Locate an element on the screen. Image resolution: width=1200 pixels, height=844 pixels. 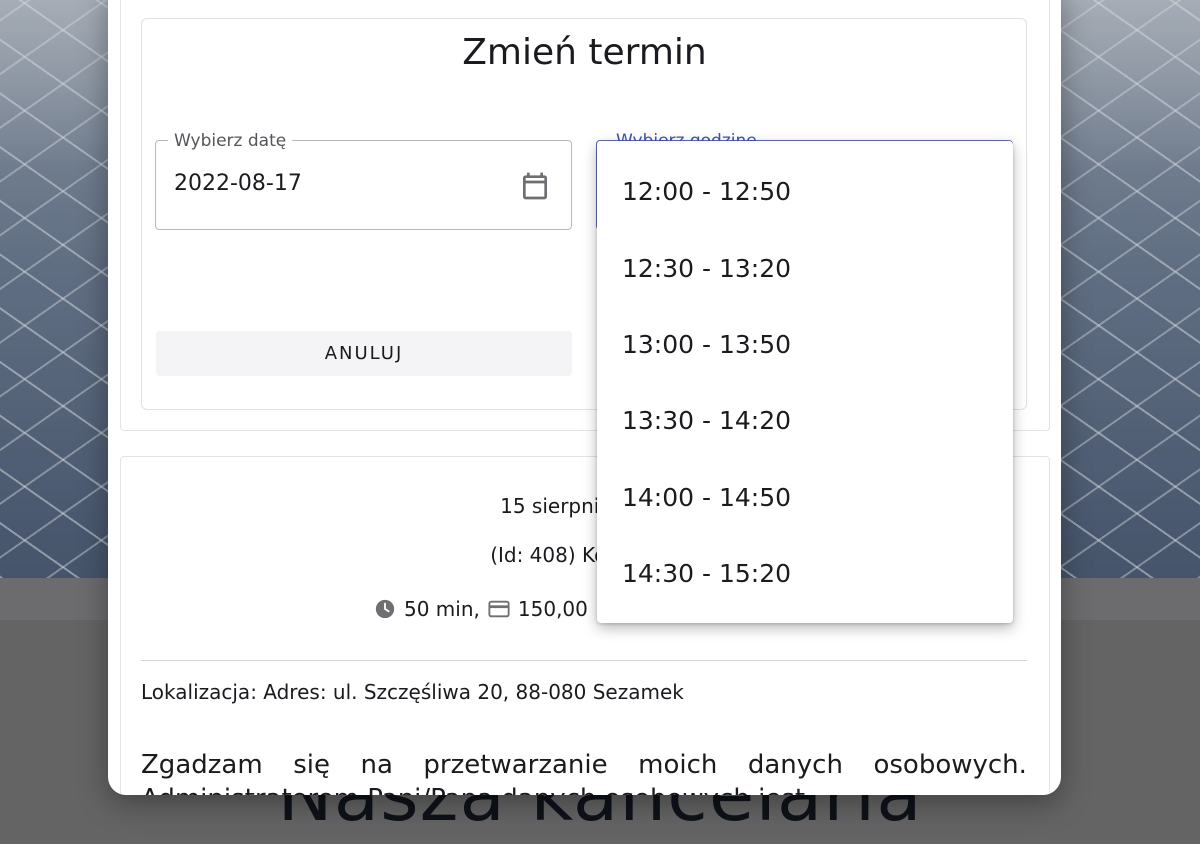
hour-option: 12:00 - 12:50 is located at coordinates (706, 191).